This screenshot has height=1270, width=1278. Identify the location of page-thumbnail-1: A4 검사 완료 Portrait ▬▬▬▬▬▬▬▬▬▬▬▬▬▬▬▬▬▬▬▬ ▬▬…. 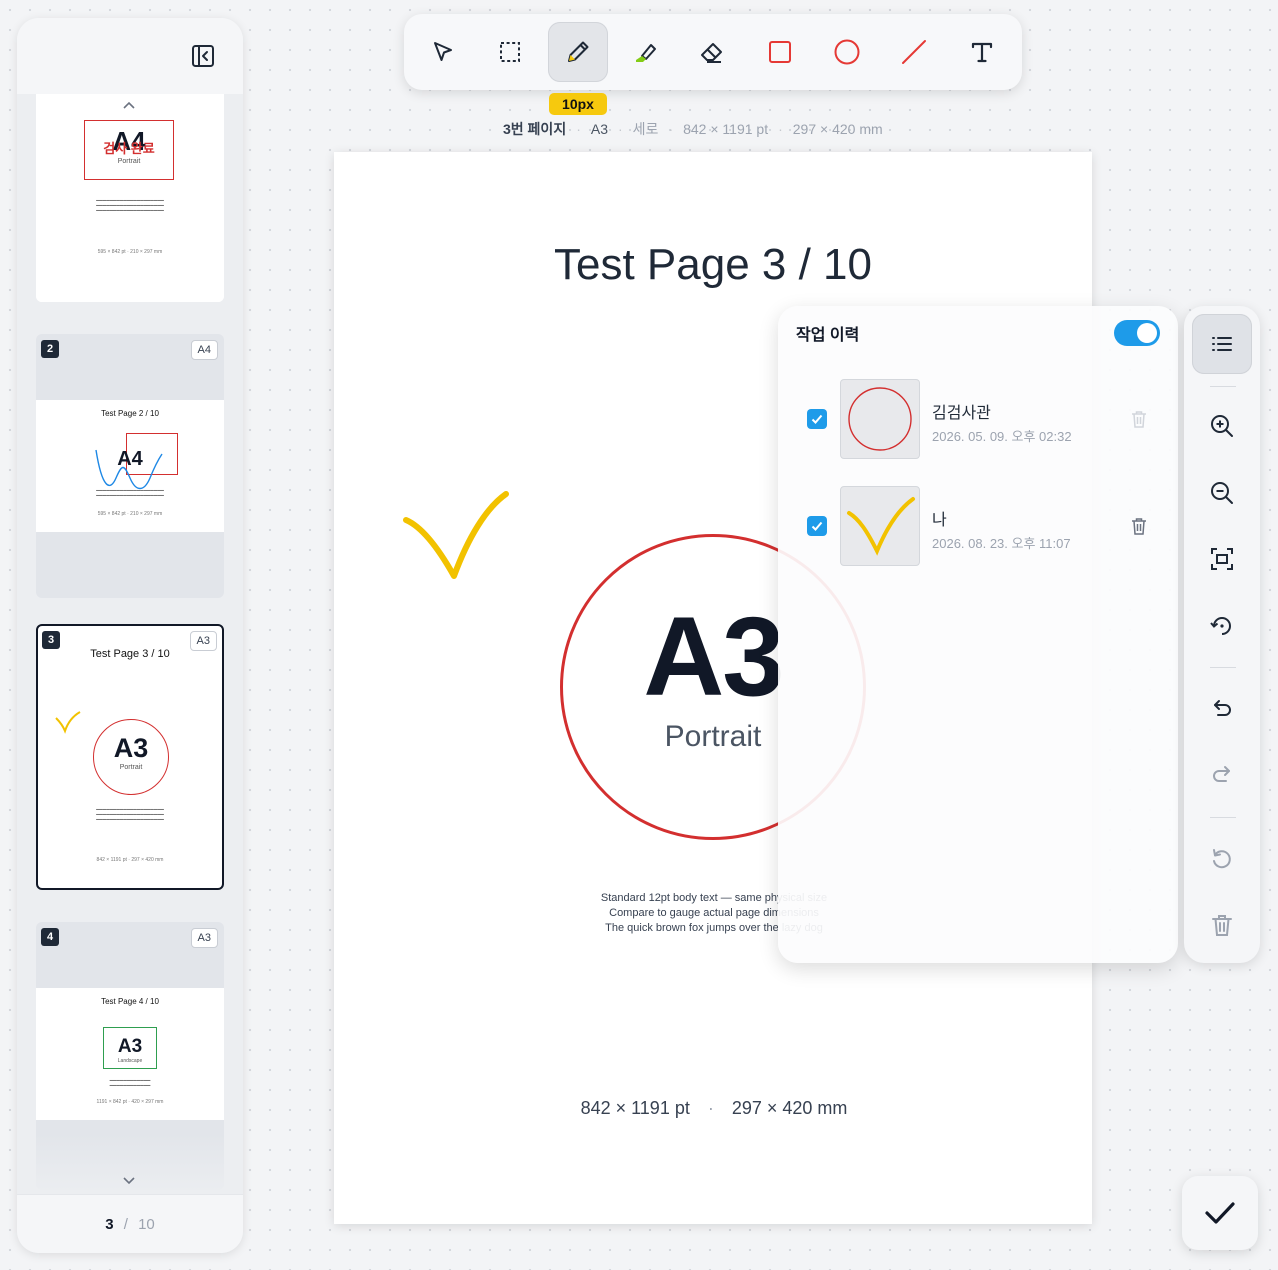
(130, 198).